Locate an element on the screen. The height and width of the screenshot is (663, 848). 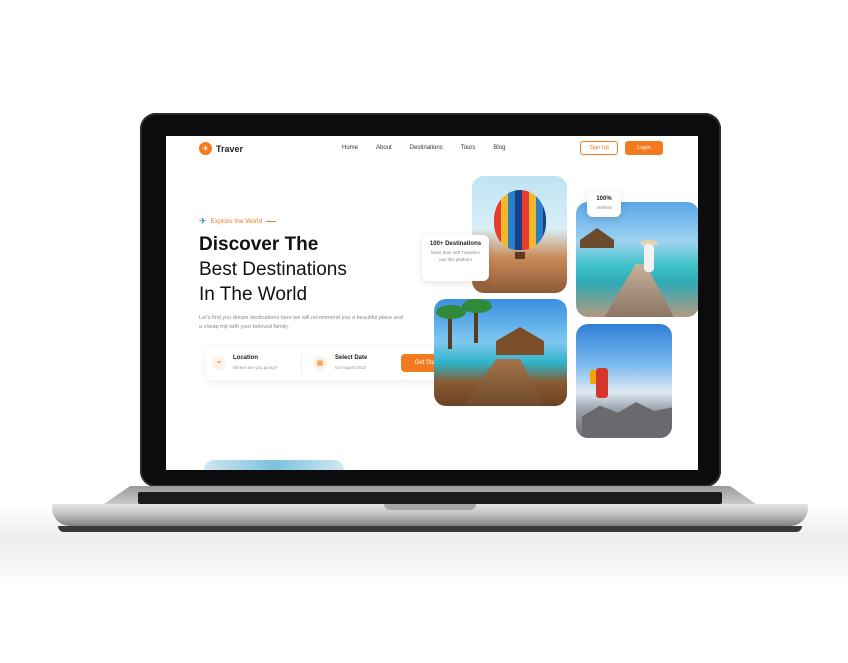
tagline-text: Explore the World is located at coordinates (236, 221).